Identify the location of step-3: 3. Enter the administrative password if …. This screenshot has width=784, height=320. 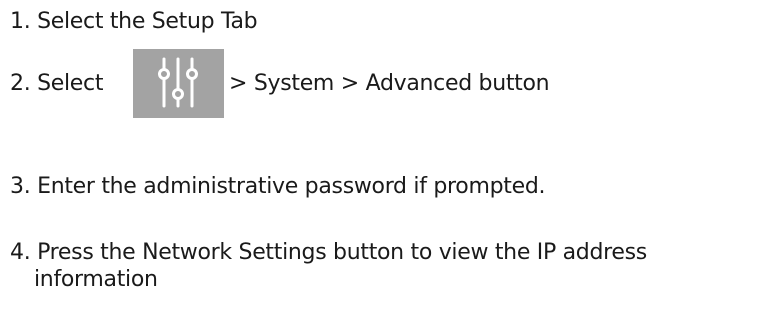
(277, 187).